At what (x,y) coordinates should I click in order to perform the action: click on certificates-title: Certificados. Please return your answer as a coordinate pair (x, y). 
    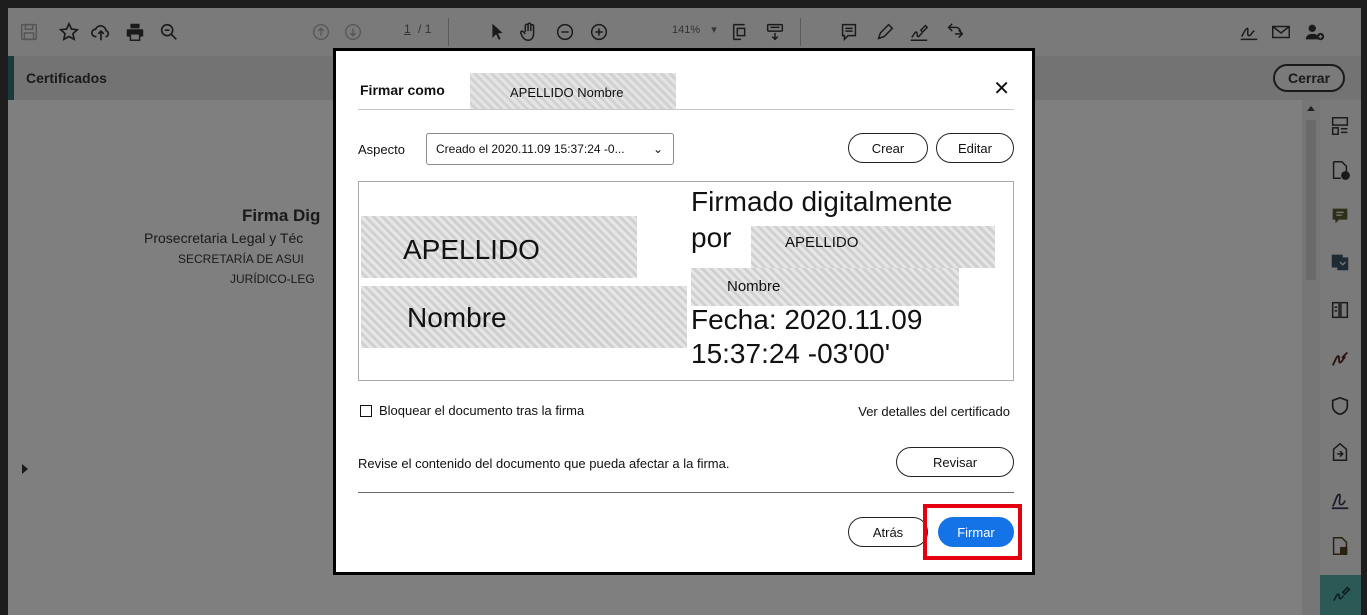
    Looking at the image, I should click on (66, 78).